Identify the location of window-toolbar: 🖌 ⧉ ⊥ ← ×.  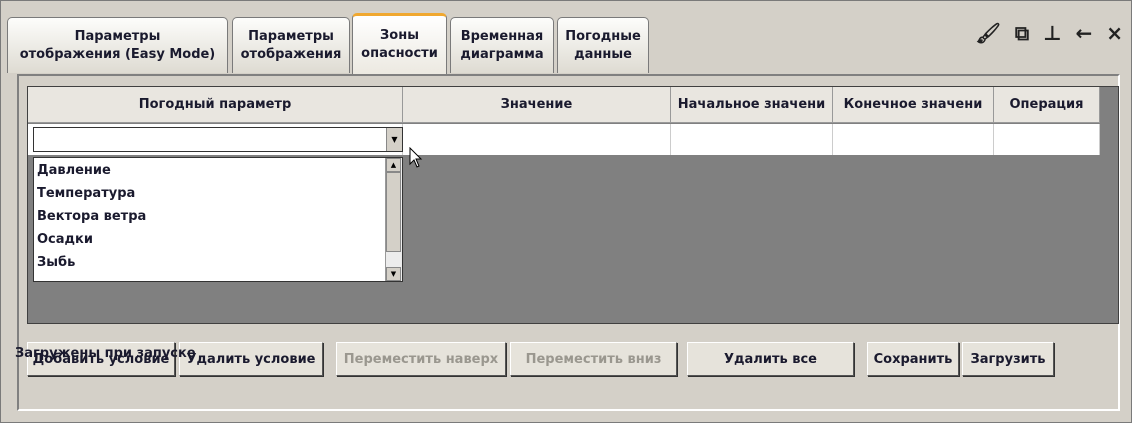
(1049, 33).